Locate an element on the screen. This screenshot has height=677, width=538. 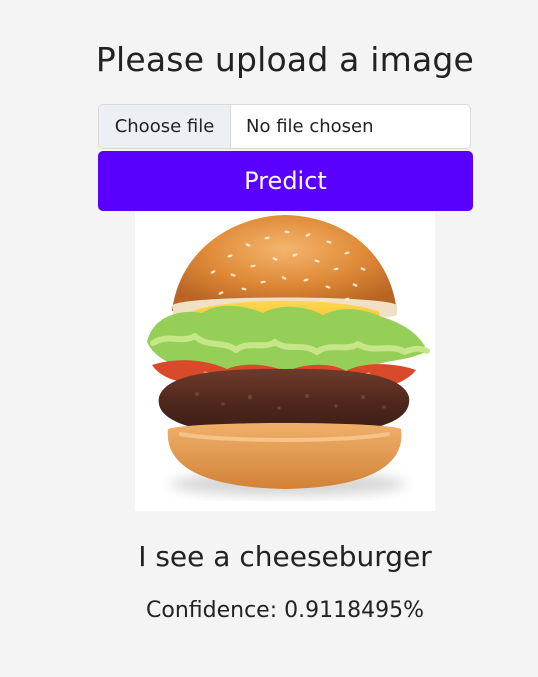
file-input: Choose file No file chosen is located at coordinates (284, 126).